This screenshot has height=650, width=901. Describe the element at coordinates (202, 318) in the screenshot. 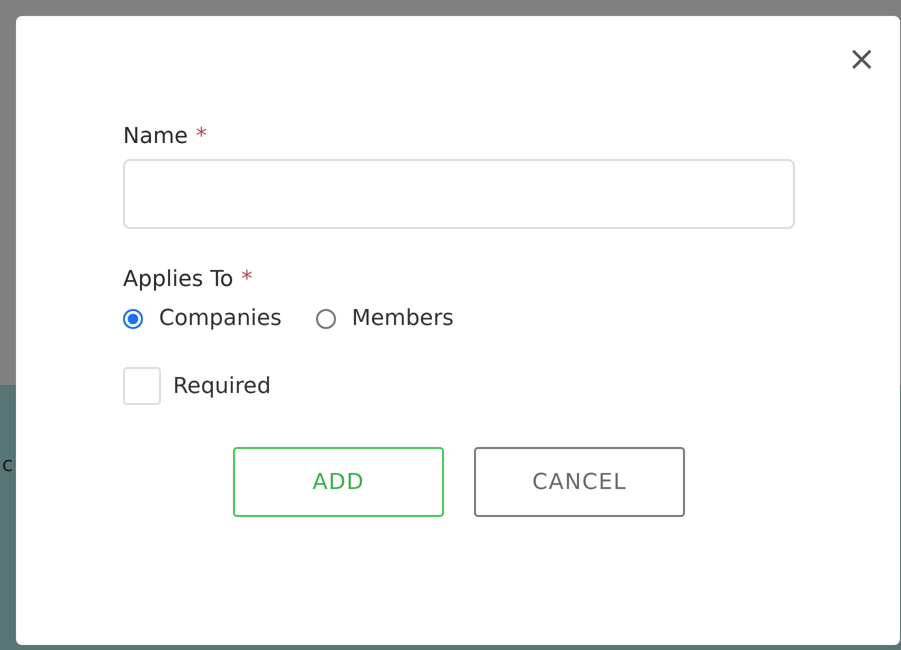

I see `radio-option: Companies` at that location.